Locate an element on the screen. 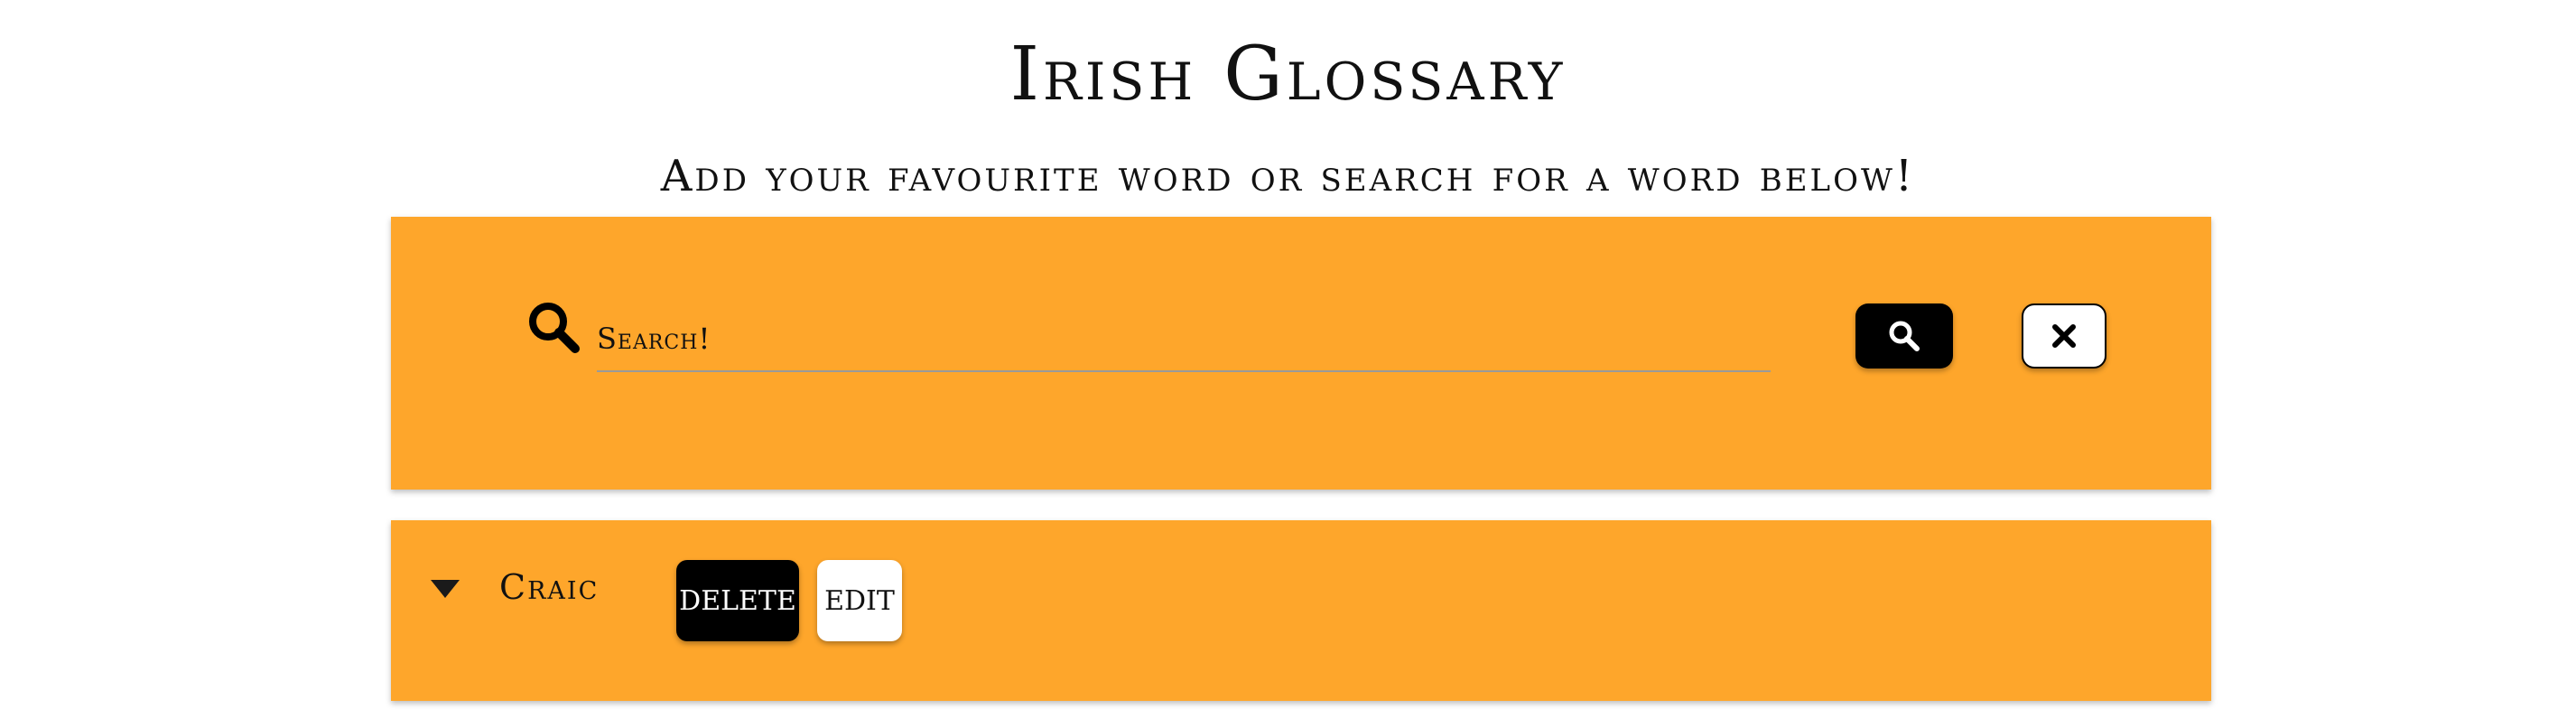 The image size is (2576, 728). page-title: Irish Glossary is located at coordinates (1288, 74).